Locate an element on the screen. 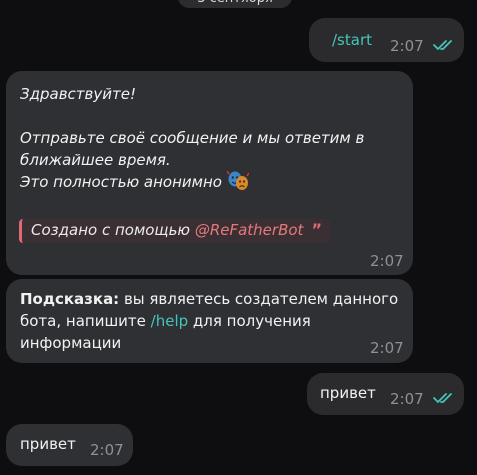  hint-label: Подсказка: is located at coordinates (70, 299).